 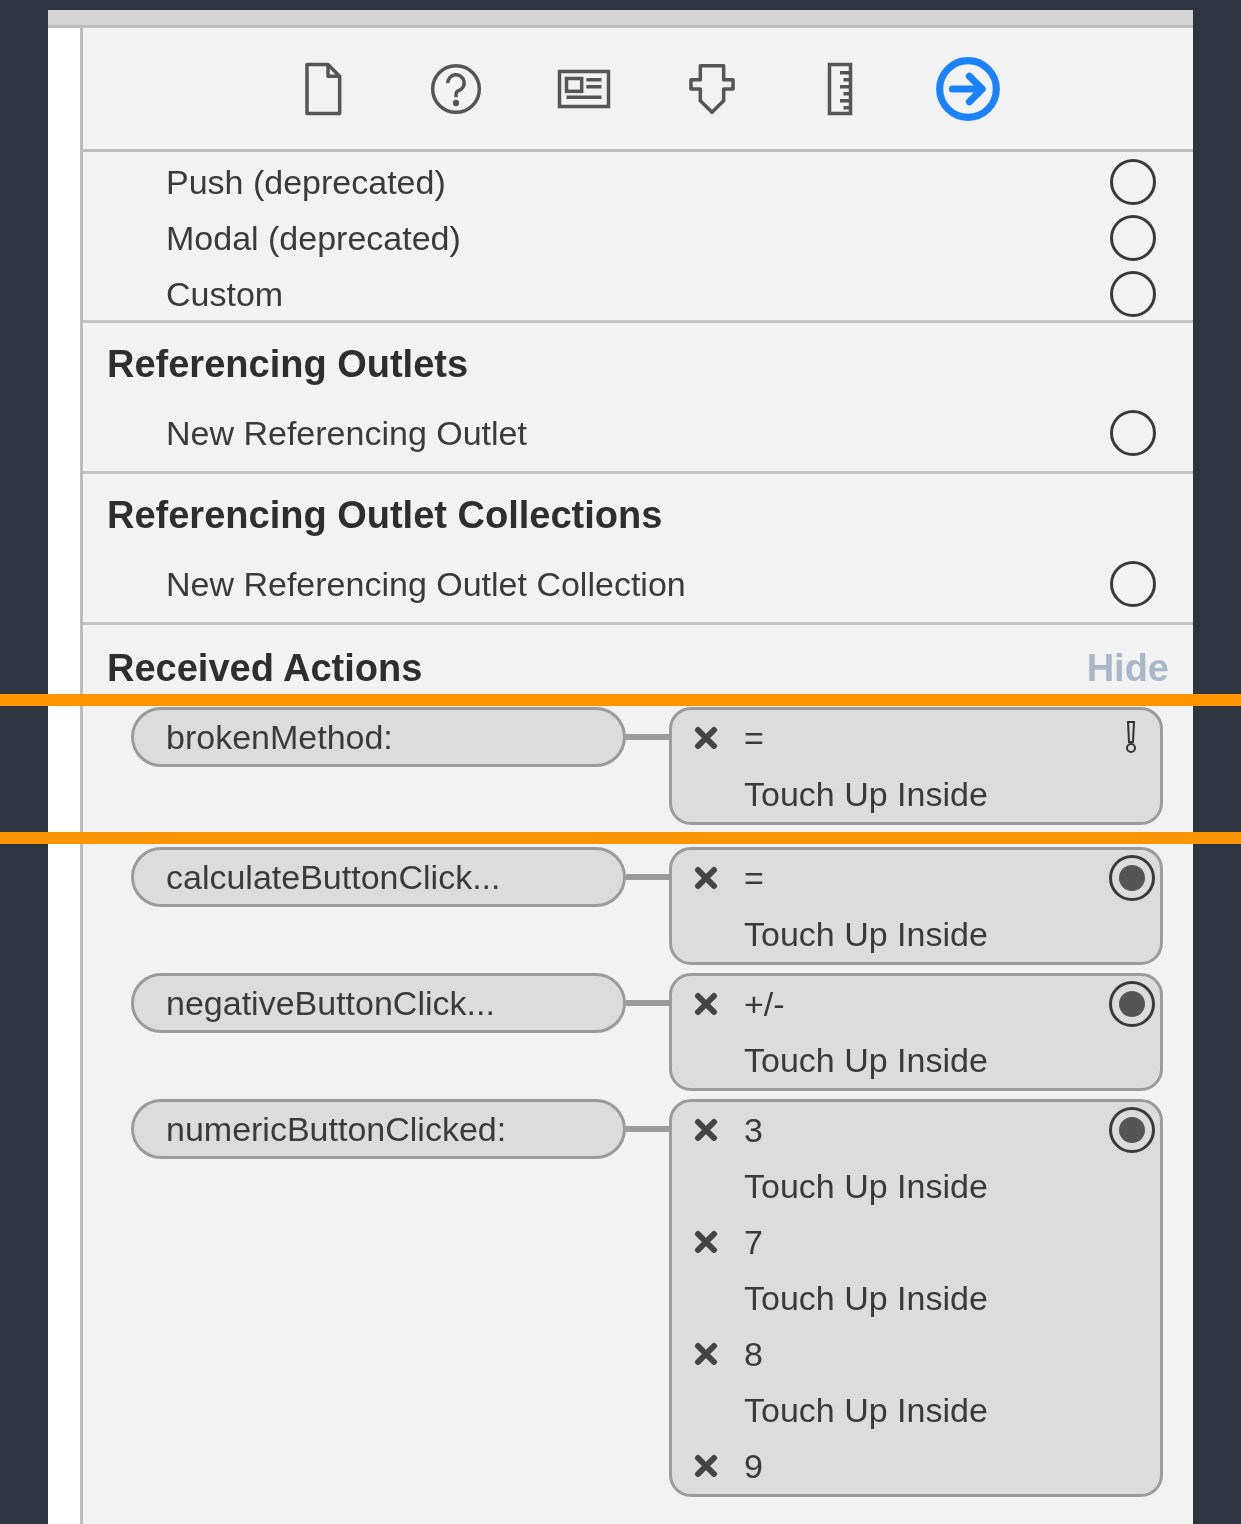 What do you see at coordinates (968, 88) in the screenshot?
I see `arrow-circle-icon` at bounding box center [968, 88].